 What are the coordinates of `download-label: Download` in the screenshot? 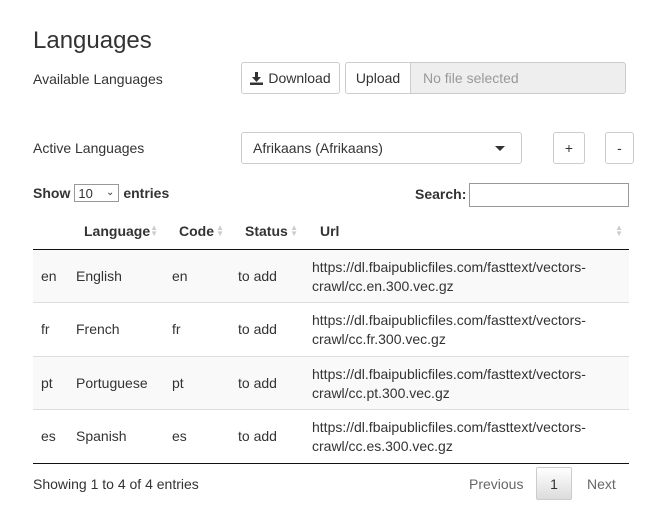 It's located at (299, 78).